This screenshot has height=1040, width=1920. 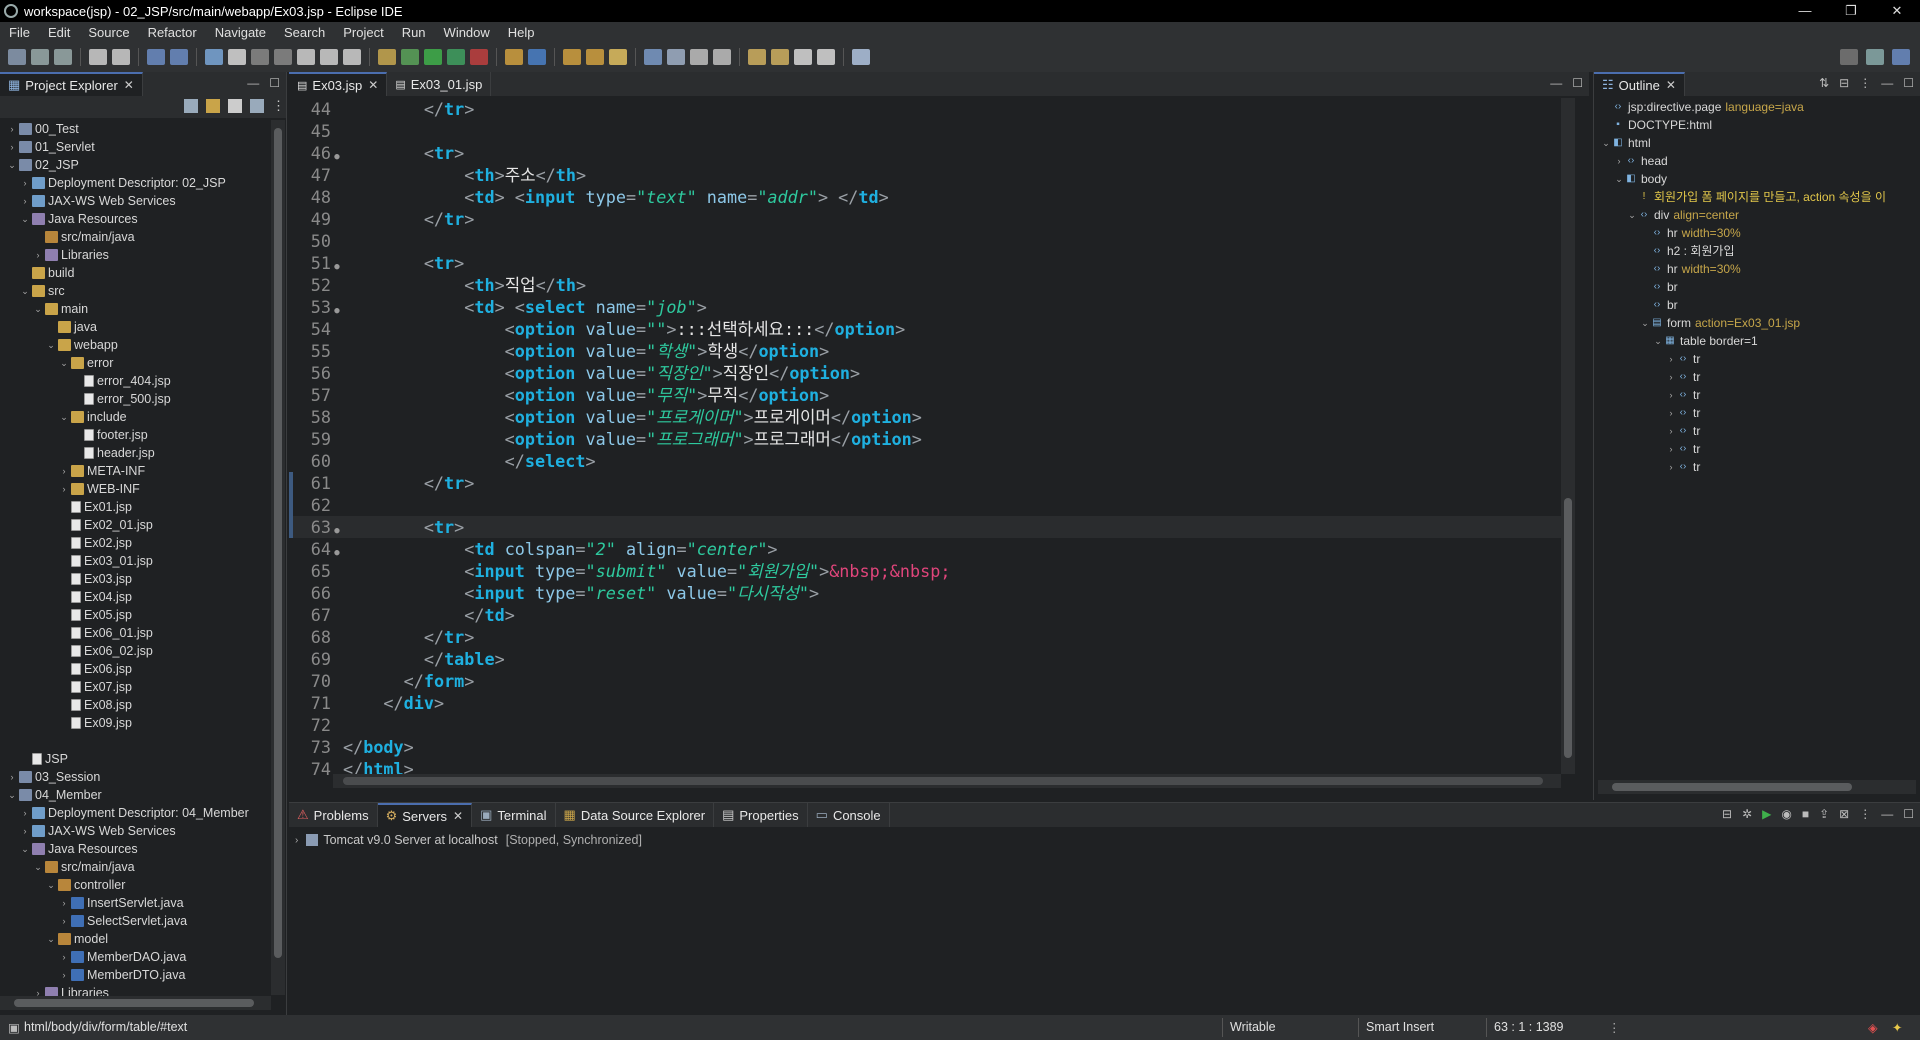 I want to click on undo-icon, so click(x=98, y=57).